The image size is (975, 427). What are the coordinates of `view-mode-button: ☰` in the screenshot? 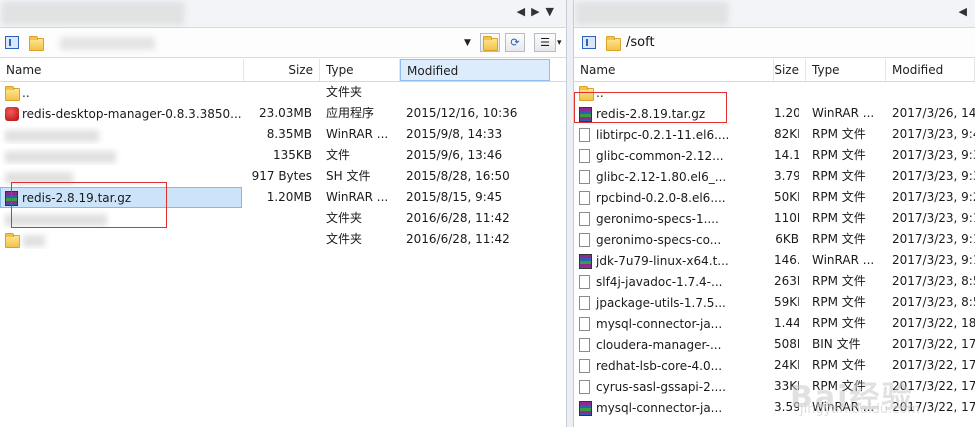 It's located at (545, 42).